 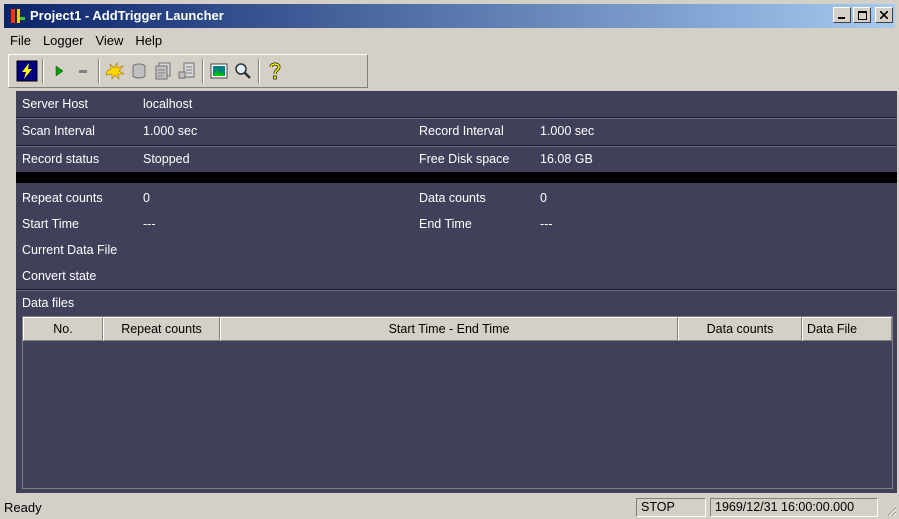 What do you see at coordinates (127, 15) in the screenshot?
I see `window-title: Project1 - AddTrigger Launcher` at bounding box center [127, 15].